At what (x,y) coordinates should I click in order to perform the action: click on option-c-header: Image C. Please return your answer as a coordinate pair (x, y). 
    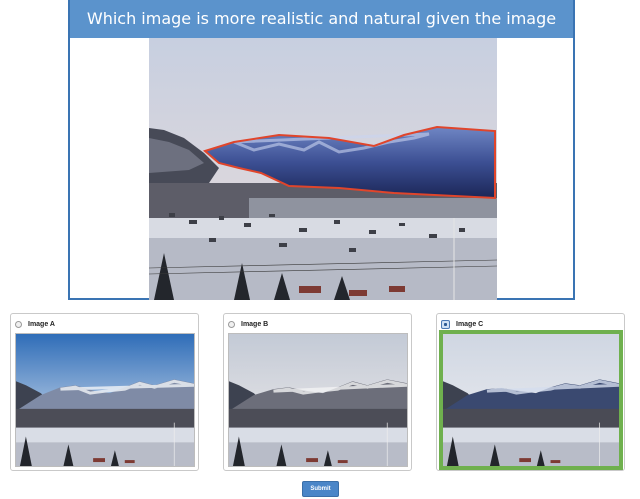
    Looking at the image, I should click on (462, 324).